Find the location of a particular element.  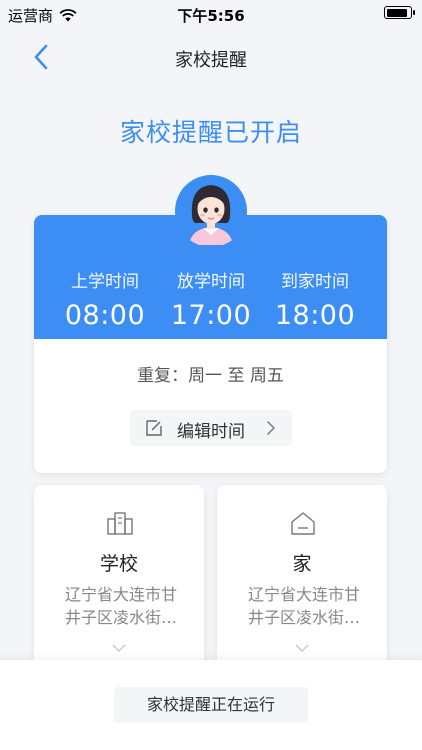

edit-time-label: 编辑时间 is located at coordinates (211, 432).